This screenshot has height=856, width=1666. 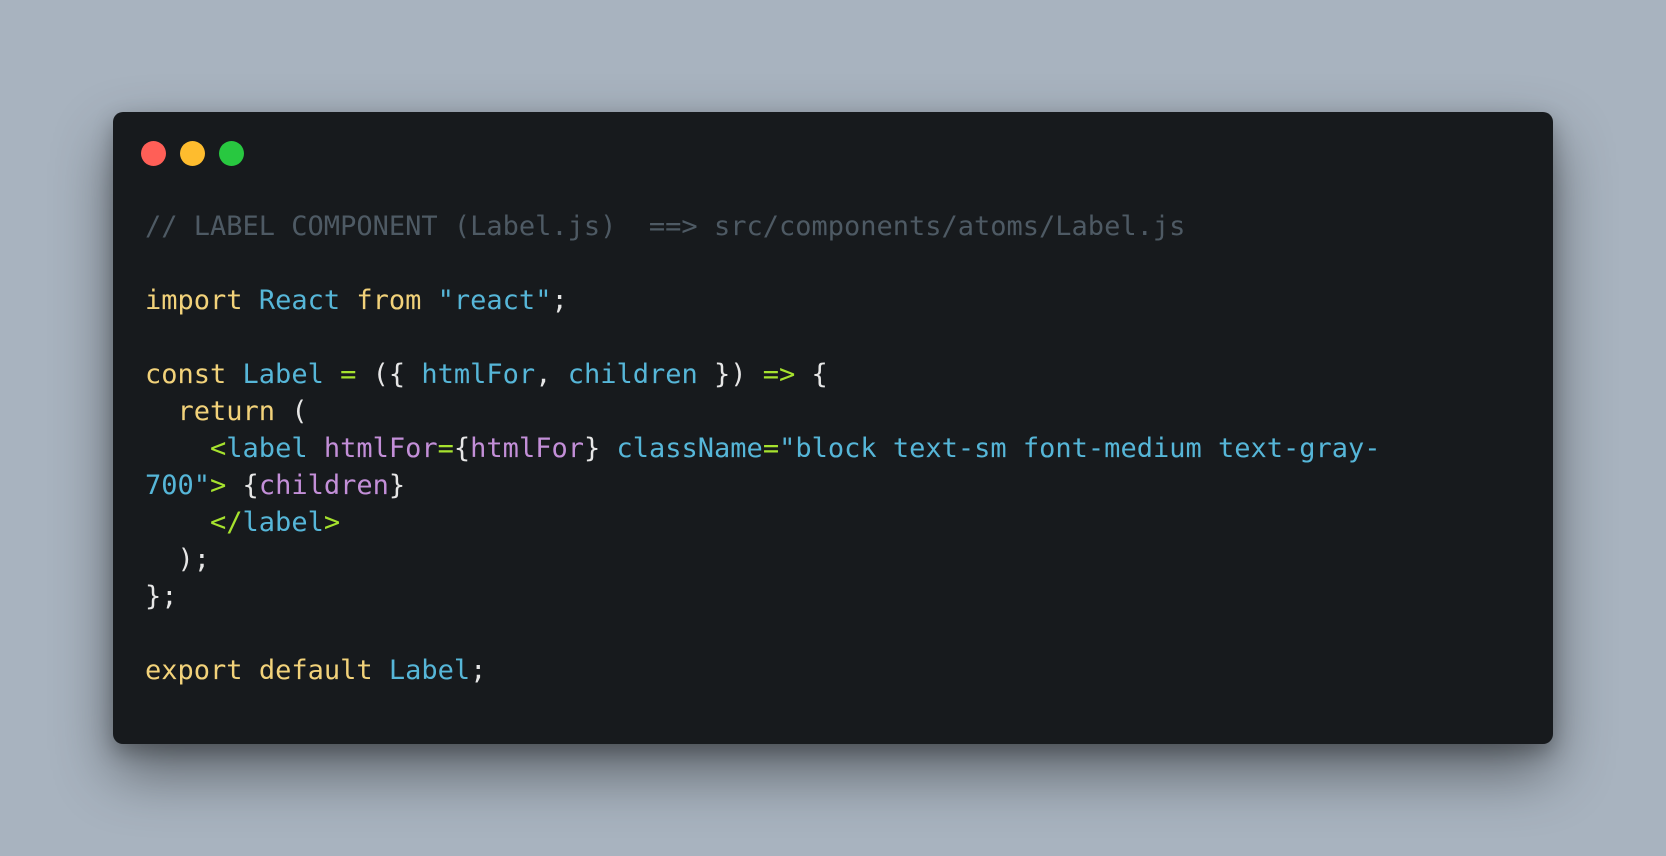 What do you see at coordinates (779, 374) in the screenshot?
I see `code-token-operator: =>` at bounding box center [779, 374].